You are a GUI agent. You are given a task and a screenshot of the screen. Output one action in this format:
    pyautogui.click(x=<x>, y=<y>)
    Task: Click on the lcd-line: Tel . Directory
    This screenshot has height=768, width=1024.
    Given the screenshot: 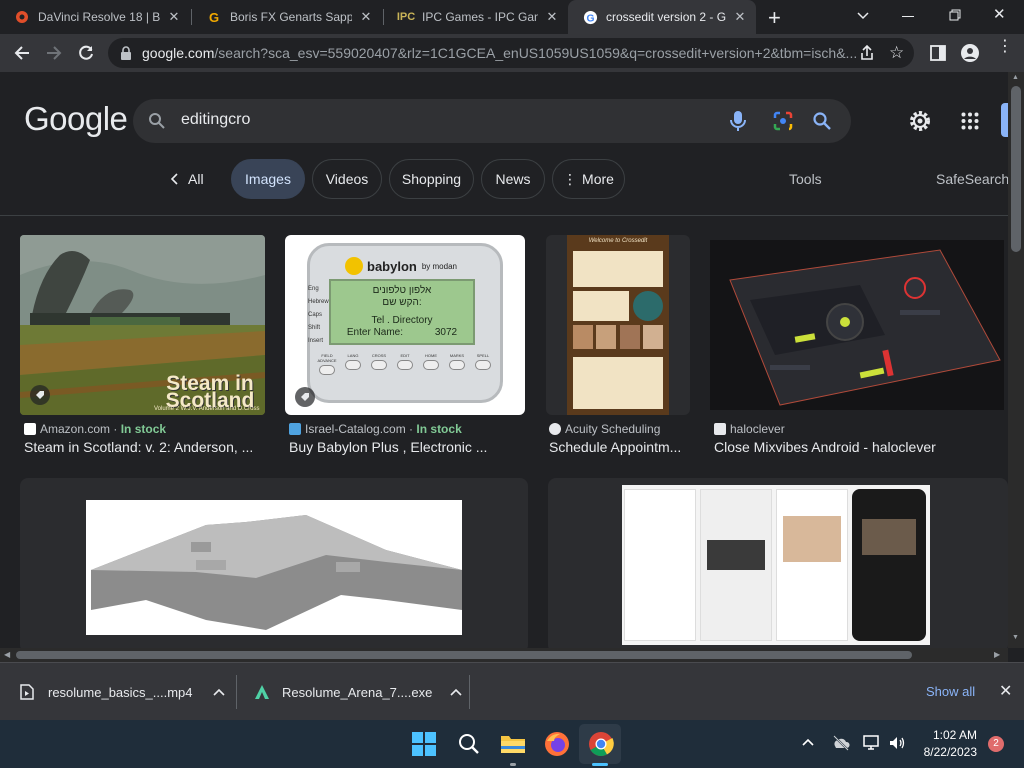 What is the action you would take?
    pyautogui.click(x=402, y=320)
    